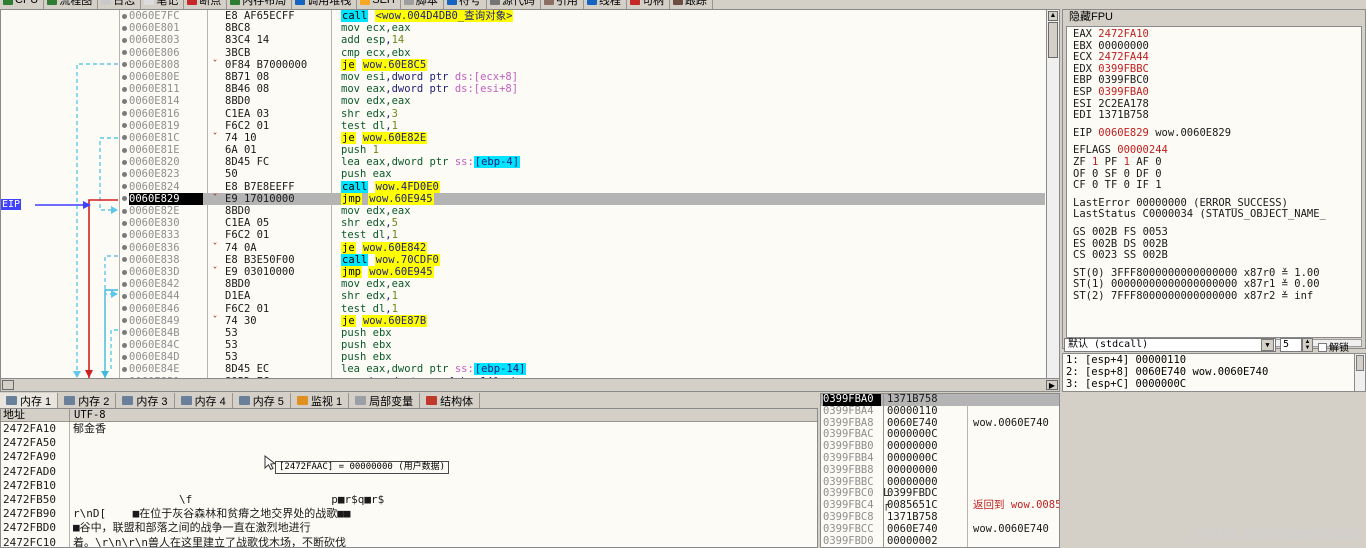 The image size is (1366, 548). What do you see at coordinates (587, 259) in the screenshot?
I see `instruction-row: 0060E838 E8 B3E50F00 call wow.70CDF0` at bounding box center [587, 259].